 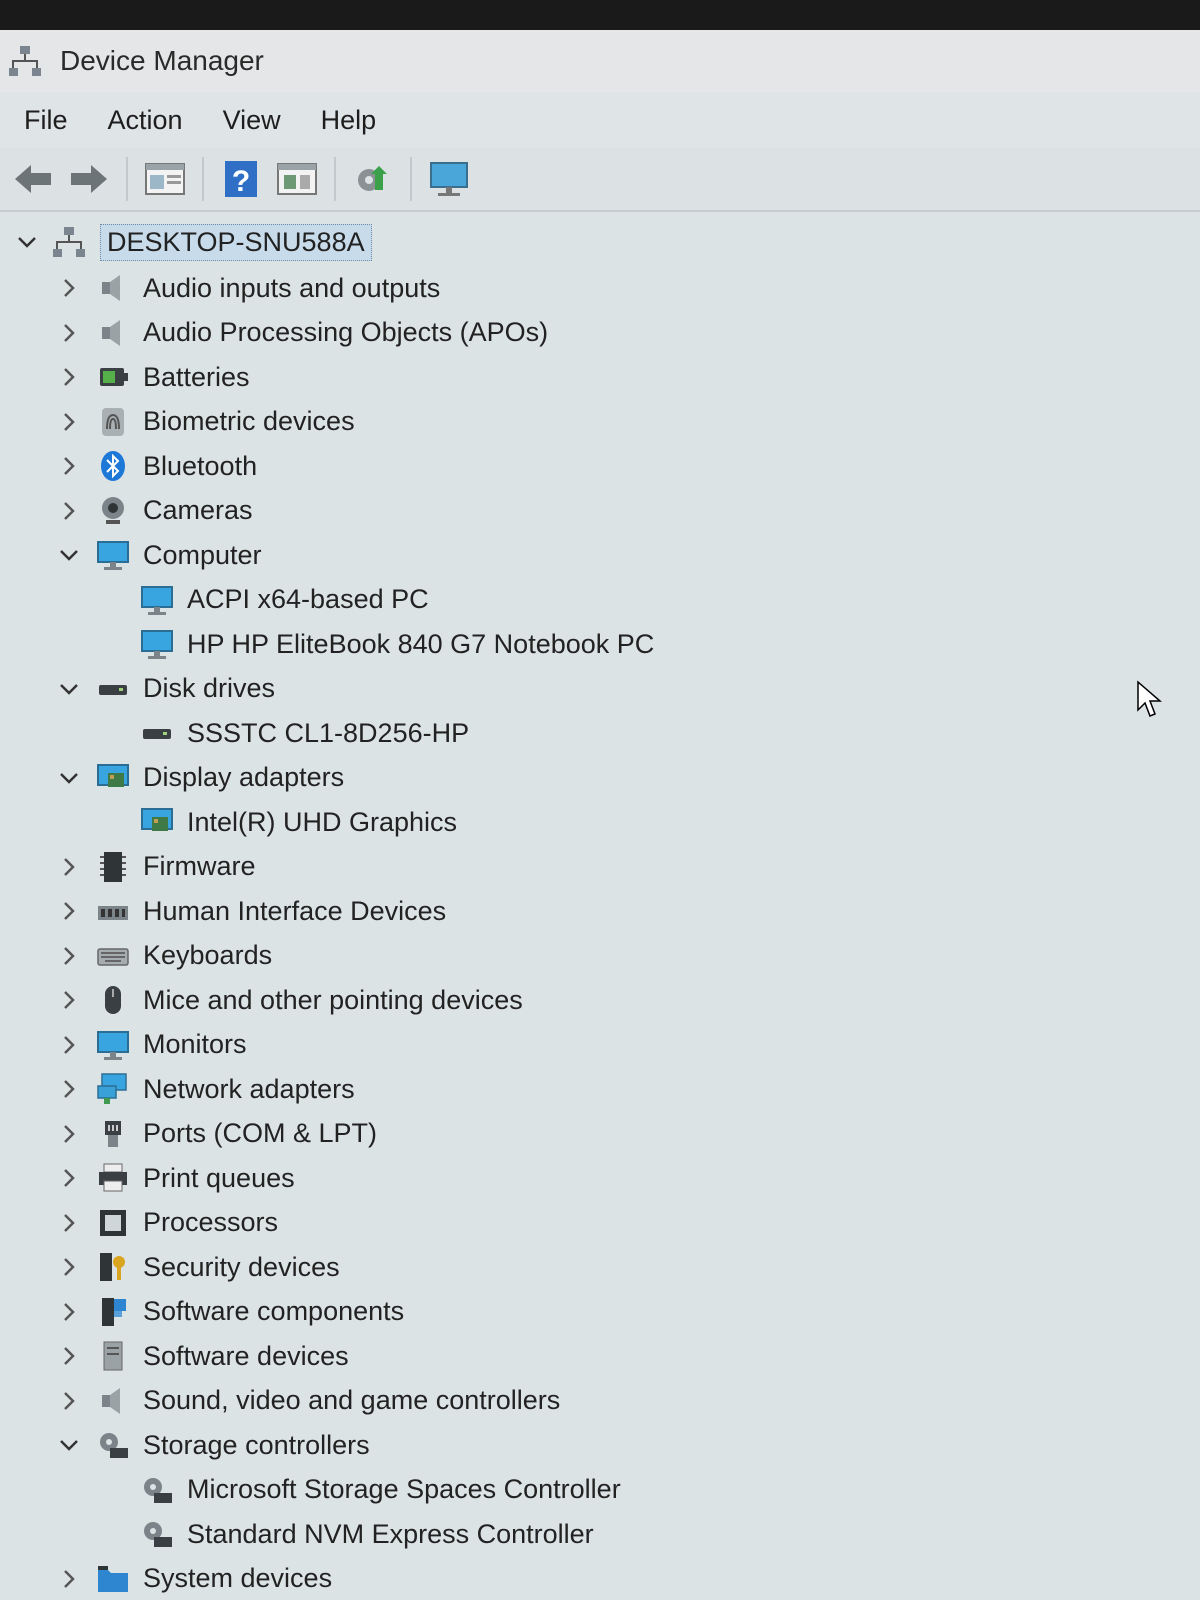 What do you see at coordinates (600, 1089) in the screenshot?
I see `tree-category-network-adapters: Network adapters` at bounding box center [600, 1089].